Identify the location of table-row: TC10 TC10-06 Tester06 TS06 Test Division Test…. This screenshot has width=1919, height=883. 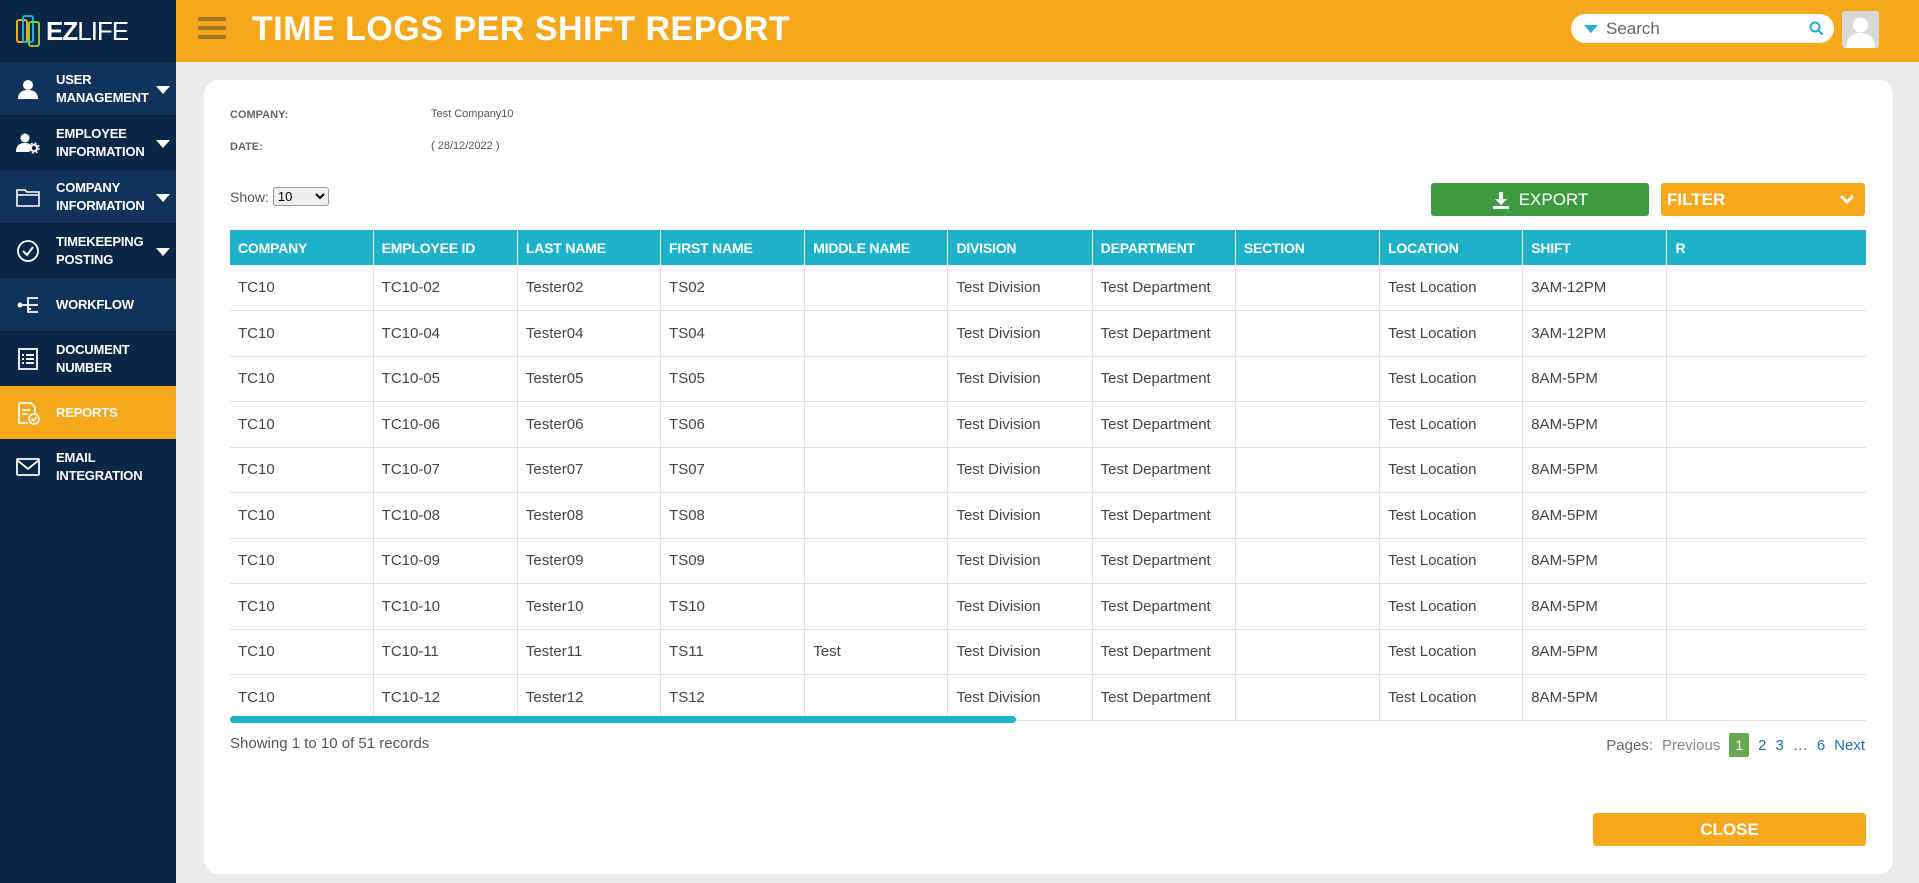
(1048, 424).